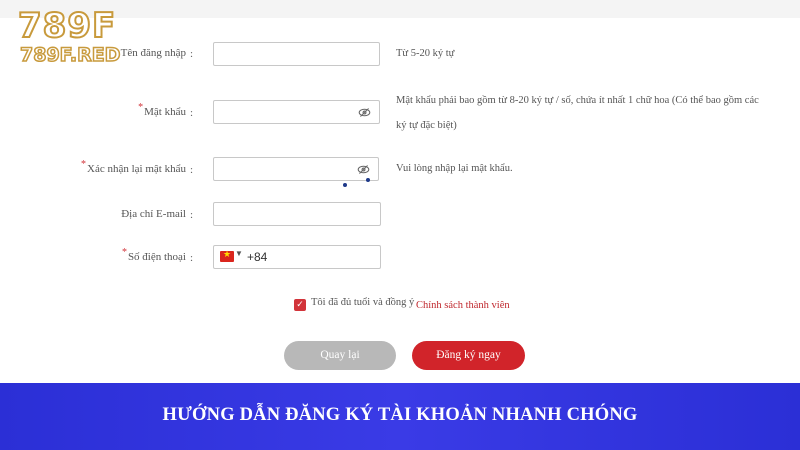 The width and height of the screenshot is (800, 450). I want to click on chevron-down-icon: ▼, so click(239, 253).